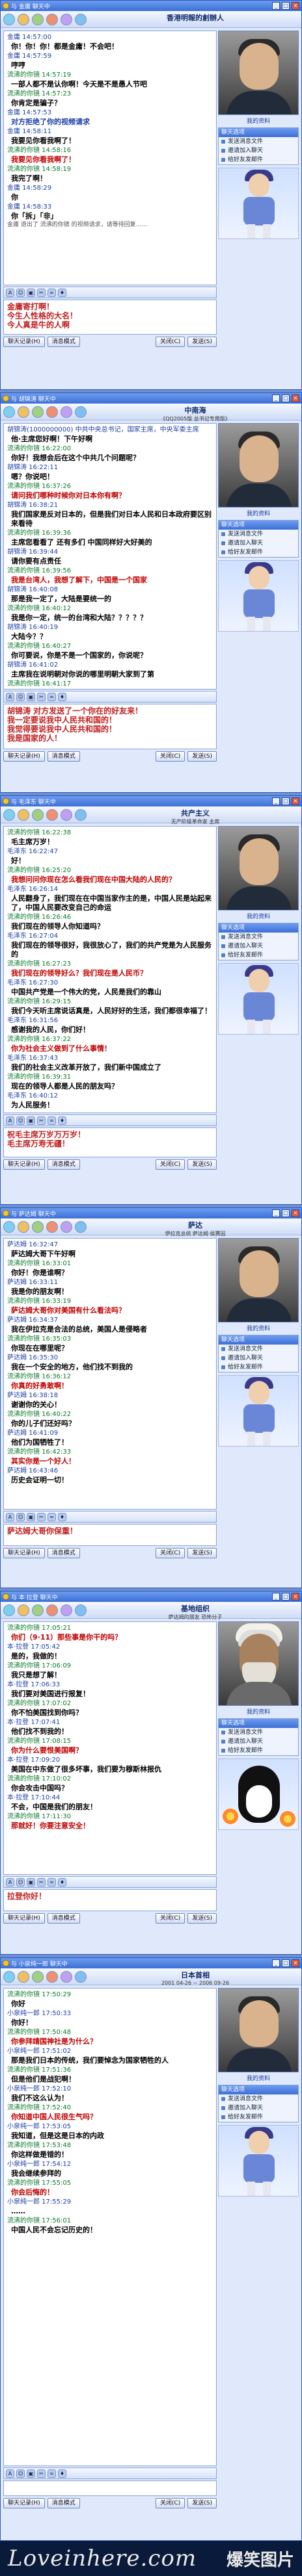  I want to click on message-input: 拉登你好！, so click(110, 1900).